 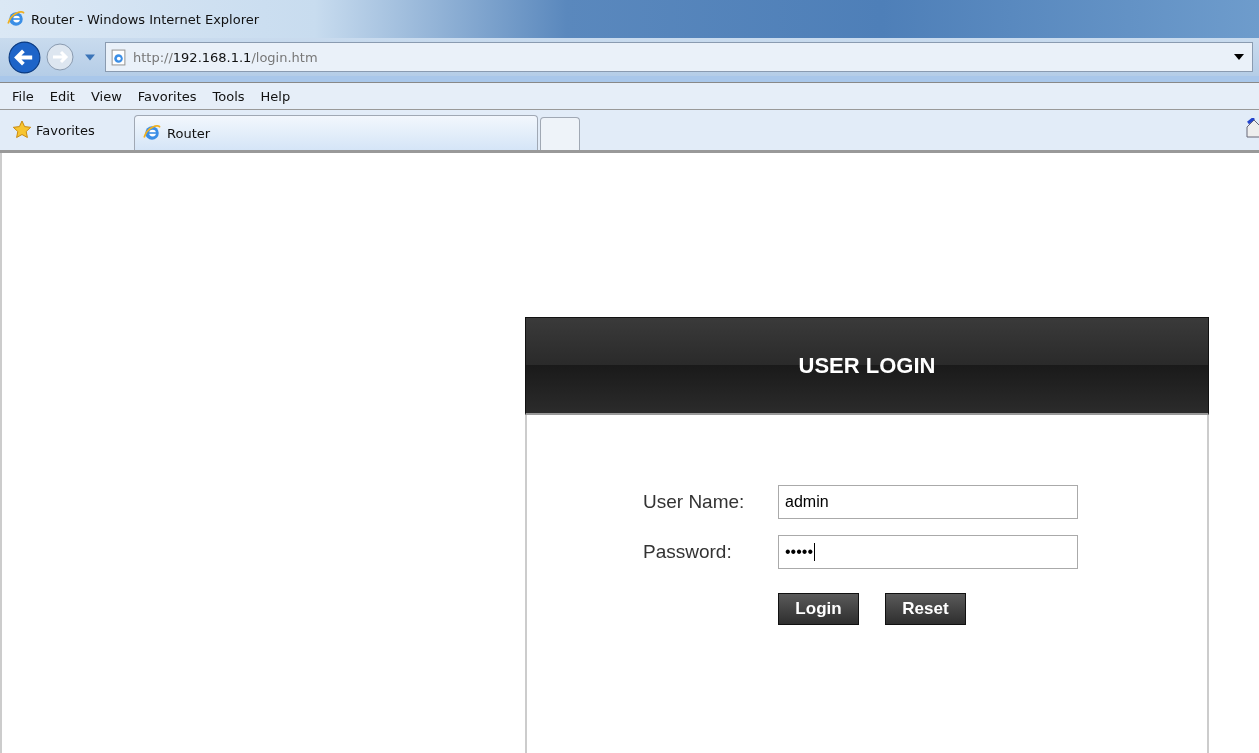 What do you see at coordinates (688, 552) in the screenshot?
I see `field-label: Password:` at bounding box center [688, 552].